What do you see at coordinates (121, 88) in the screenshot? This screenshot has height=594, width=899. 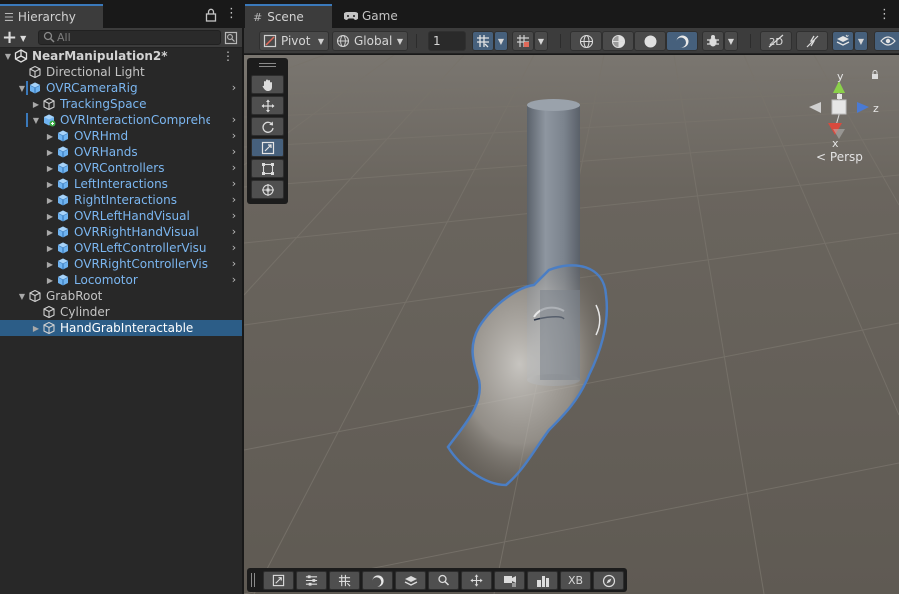 I see `hierarchy-item: ▼ OVRCameraRig ›` at bounding box center [121, 88].